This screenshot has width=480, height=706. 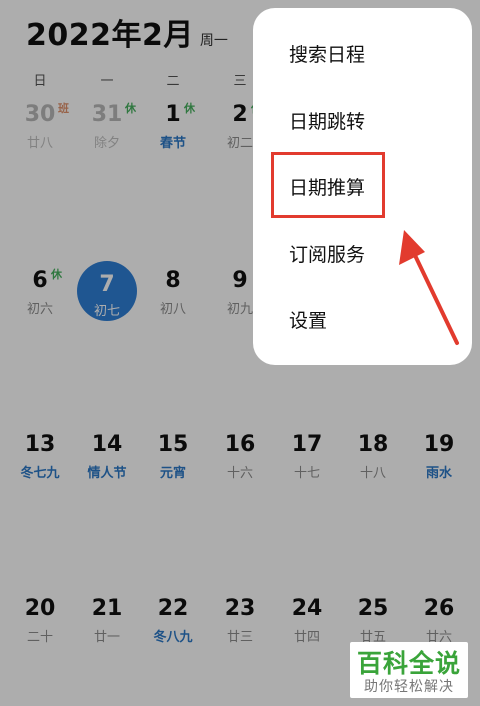 I want to click on menu-item-search-schedule: 搜索日程, so click(x=362, y=53).